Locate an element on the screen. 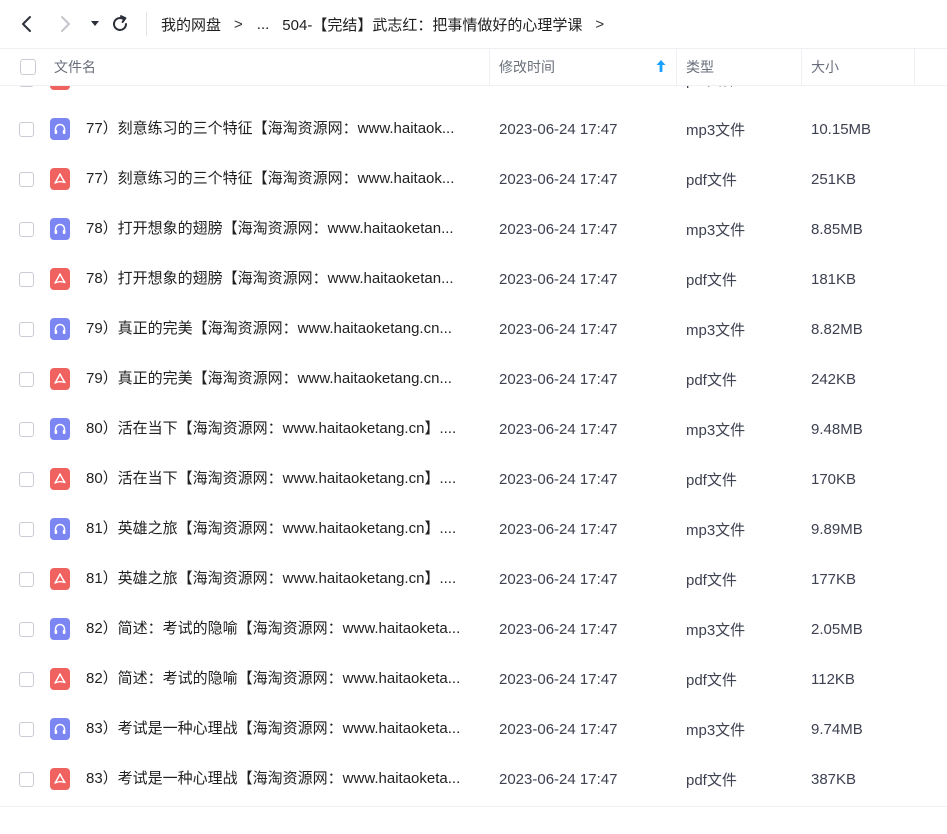 The height and width of the screenshot is (834, 947). forward-button is located at coordinates (65, 24).